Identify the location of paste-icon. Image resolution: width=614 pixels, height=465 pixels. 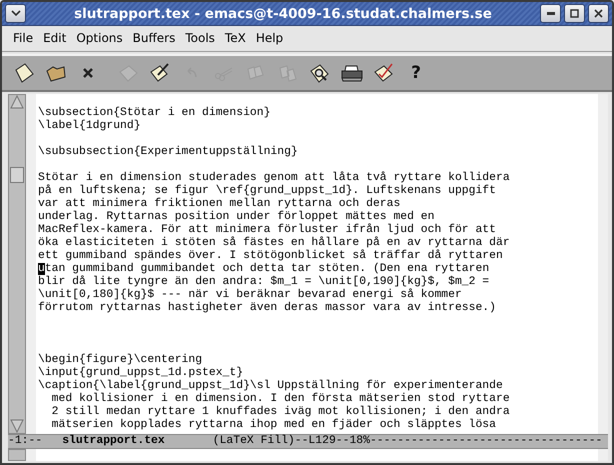
(288, 73).